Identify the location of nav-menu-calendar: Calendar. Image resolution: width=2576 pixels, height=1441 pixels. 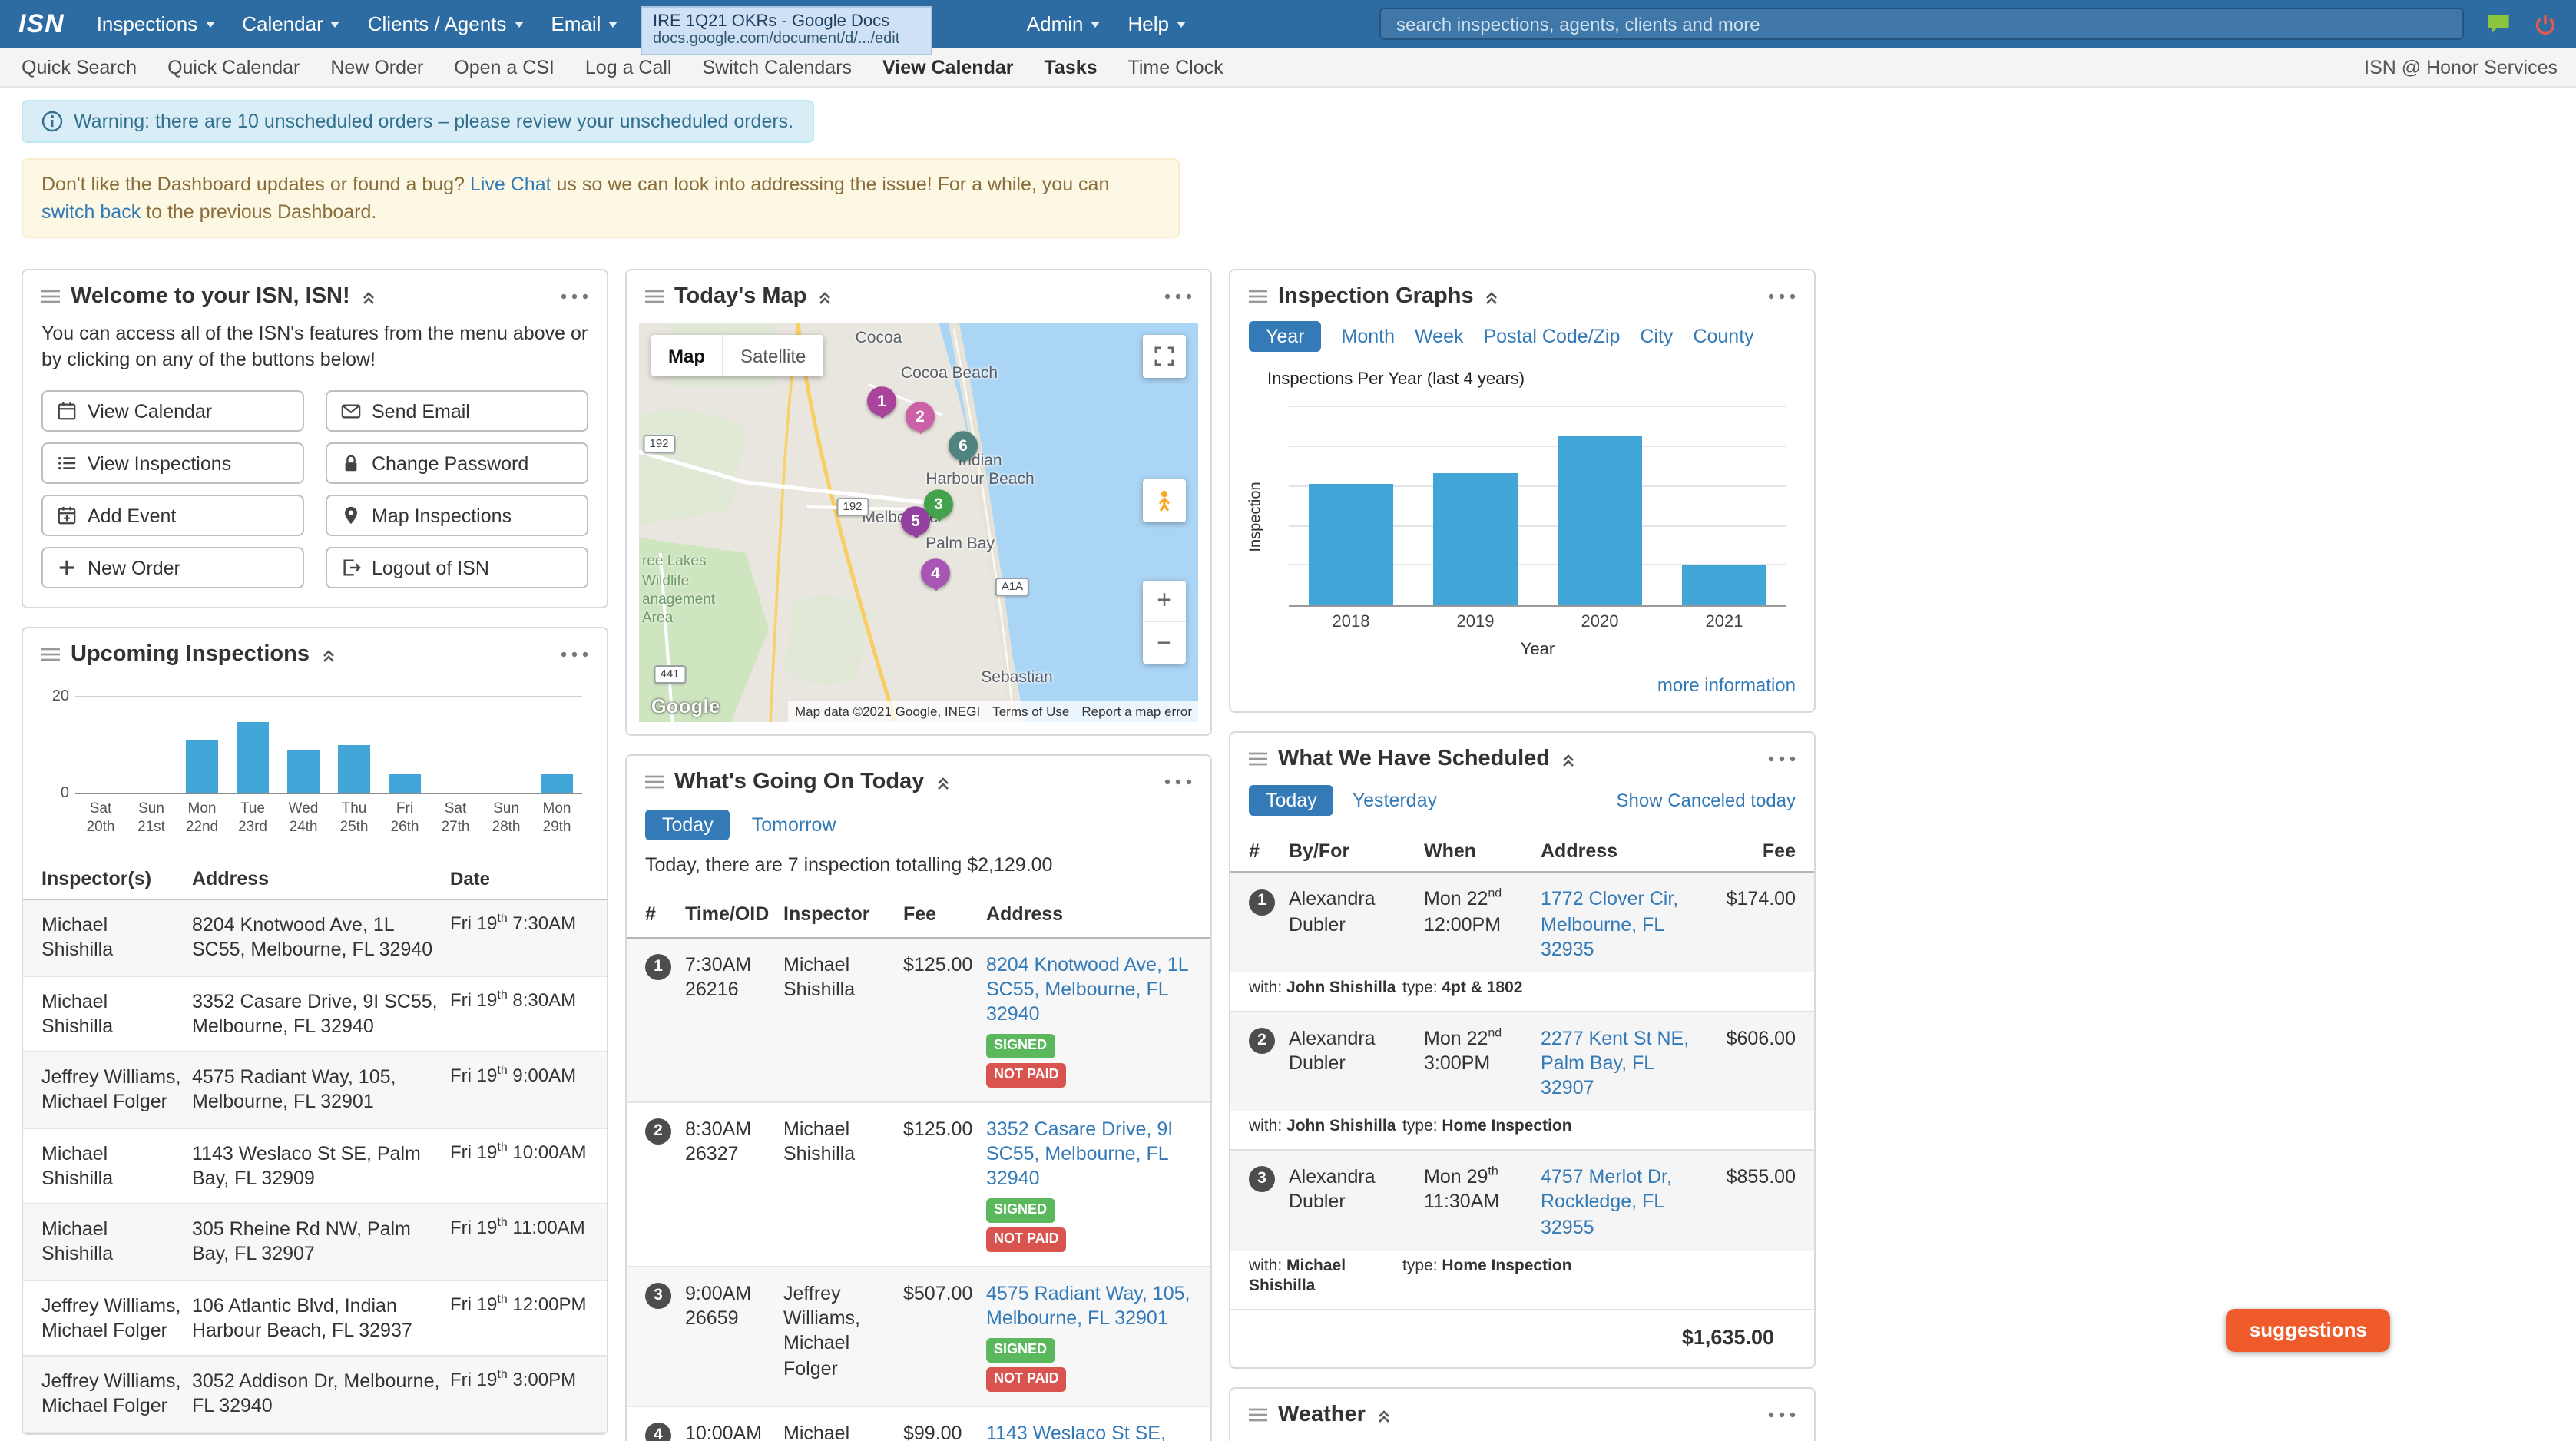
(291, 24).